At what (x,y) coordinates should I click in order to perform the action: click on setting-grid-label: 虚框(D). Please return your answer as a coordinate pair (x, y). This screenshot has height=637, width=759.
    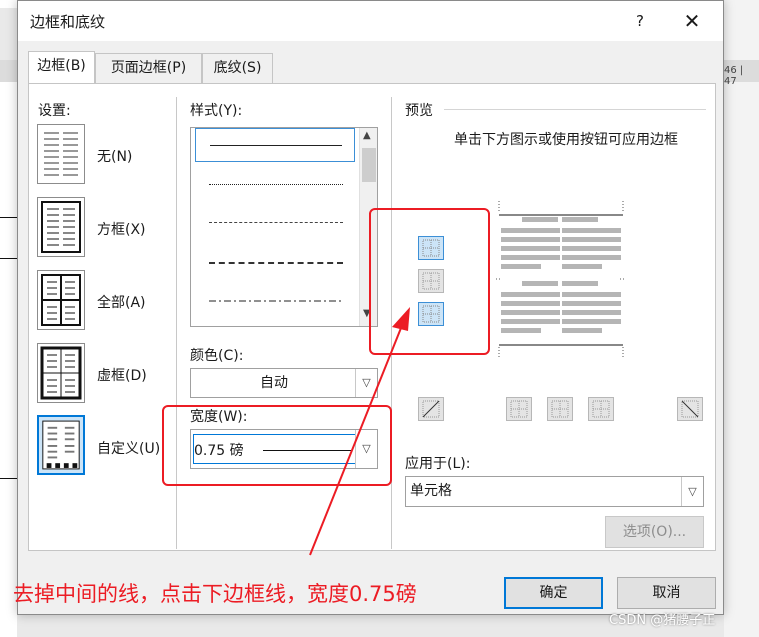
    Looking at the image, I should click on (122, 375).